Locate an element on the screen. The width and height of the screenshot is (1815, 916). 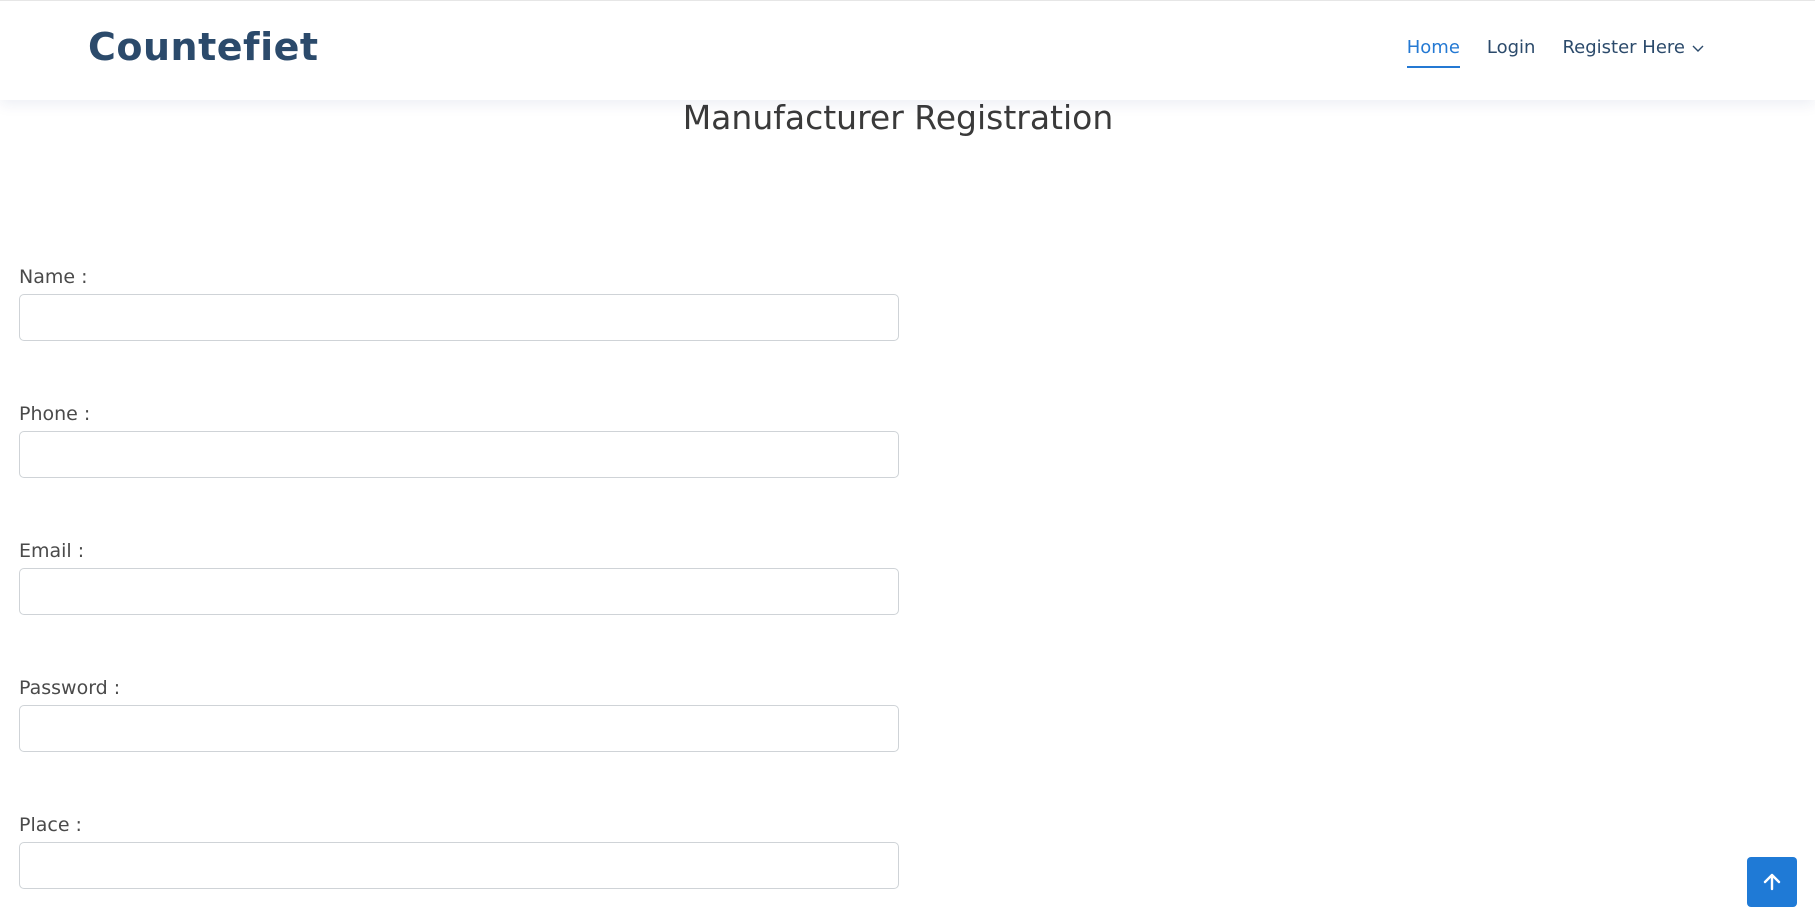
nav-register-label: Register Here is located at coordinates (1623, 47).